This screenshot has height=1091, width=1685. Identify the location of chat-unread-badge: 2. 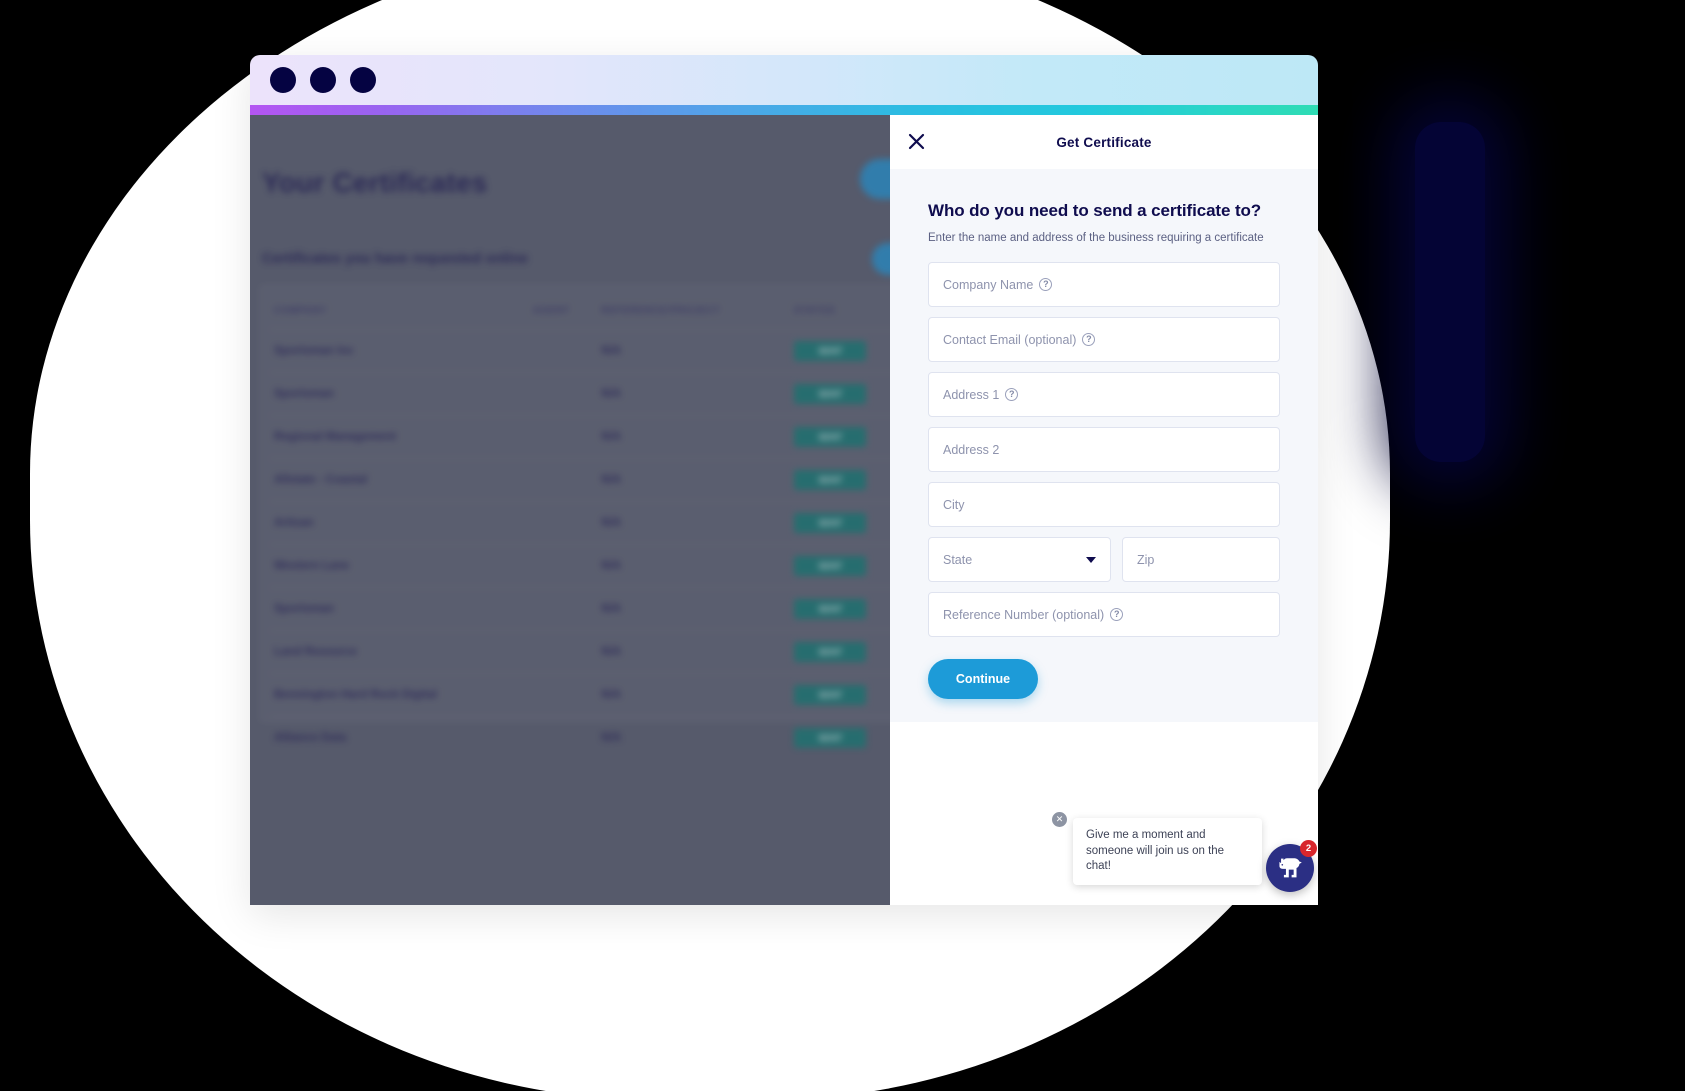
(1308, 848).